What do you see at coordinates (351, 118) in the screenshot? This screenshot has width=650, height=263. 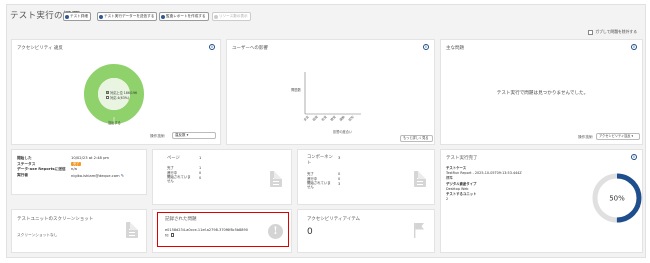 I see `x-tick-label: 認知` at bounding box center [351, 118].